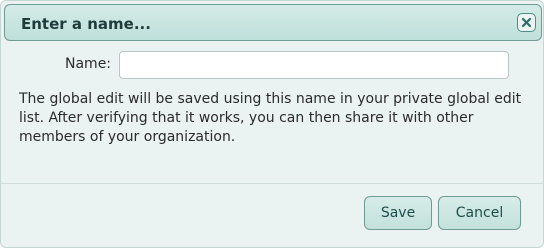  I want to click on close-icon, so click(526, 22).